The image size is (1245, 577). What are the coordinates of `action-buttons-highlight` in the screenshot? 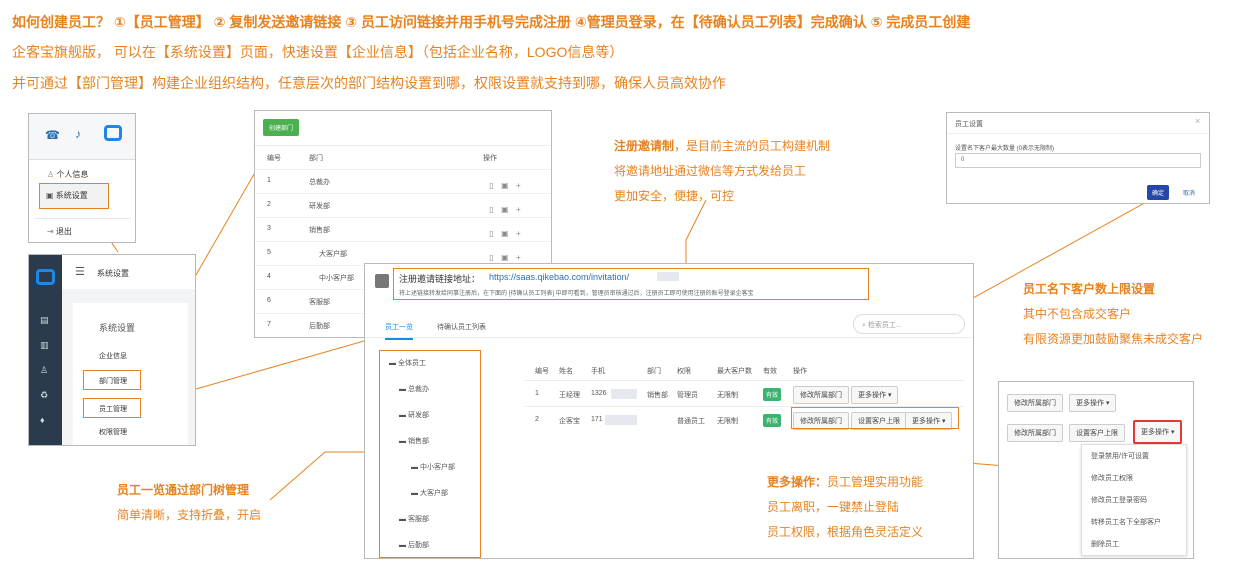 It's located at (875, 418).